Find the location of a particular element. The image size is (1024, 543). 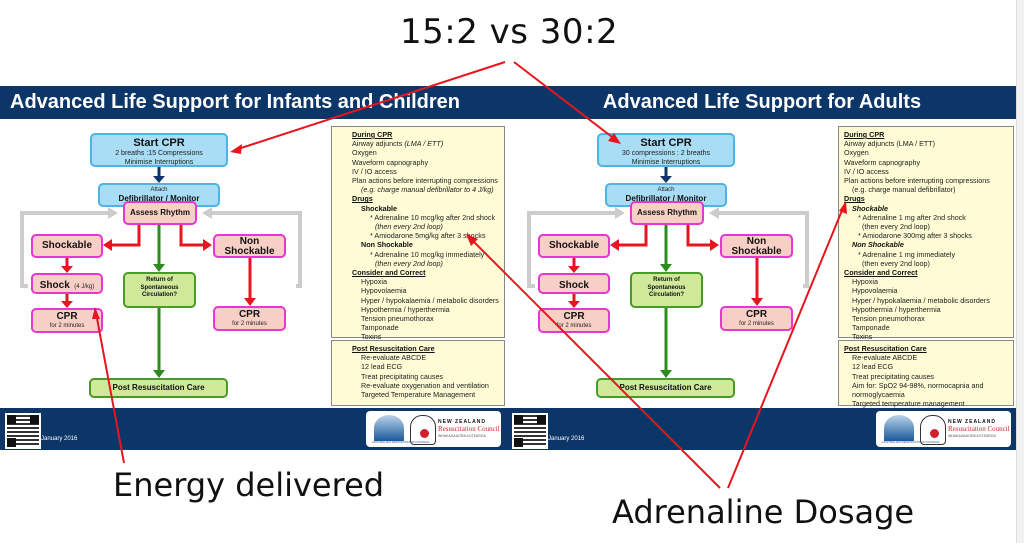

info-em: (LMA / ETT) is located at coordinates (424, 144).